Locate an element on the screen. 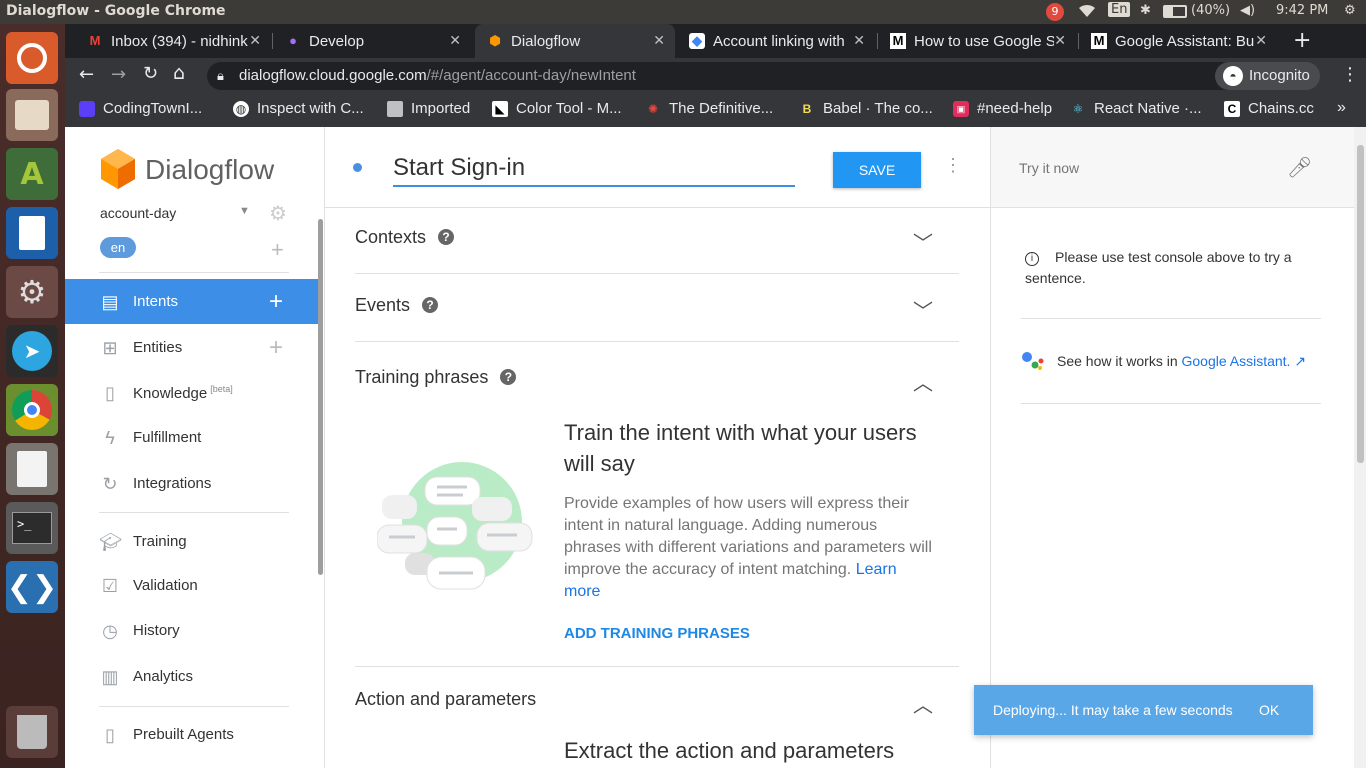  sidebar-item-integrations: ↻ Integrations is located at coordinates (192, 483).